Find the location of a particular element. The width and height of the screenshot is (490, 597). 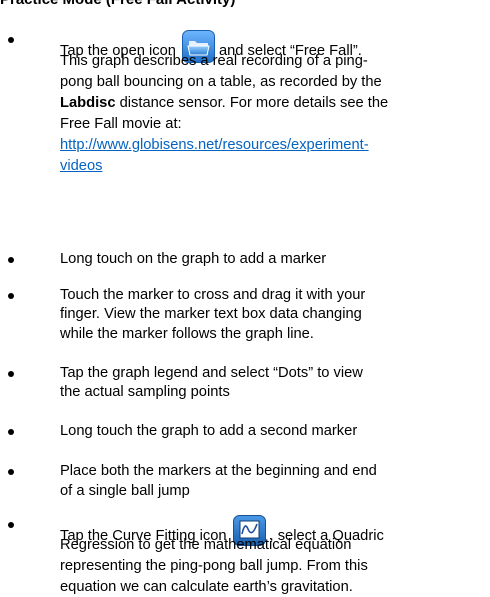

text-line: Long touch on the graph to add a marker is located at coordinates (193, 259).